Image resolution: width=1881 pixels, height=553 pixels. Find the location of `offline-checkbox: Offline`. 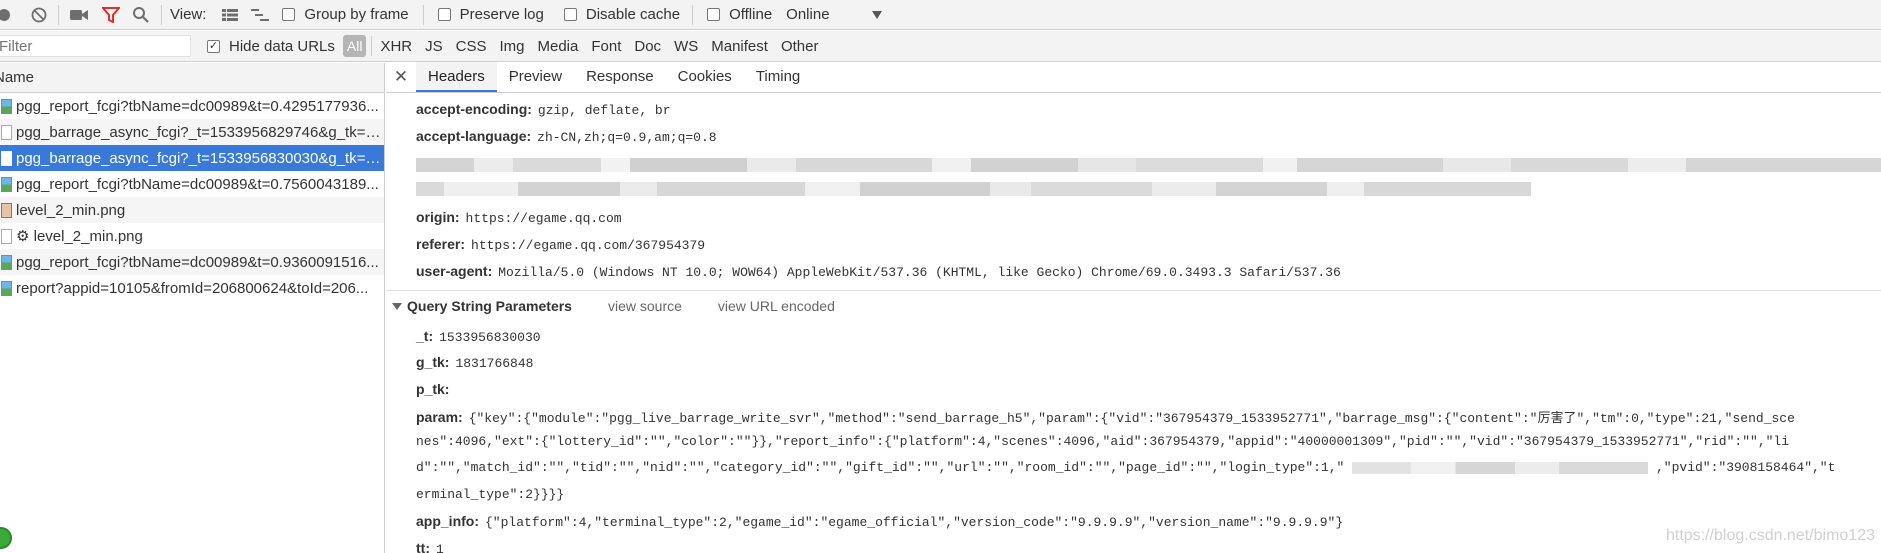

offline-checkbox: Offline is located at coordinates (739, 14).